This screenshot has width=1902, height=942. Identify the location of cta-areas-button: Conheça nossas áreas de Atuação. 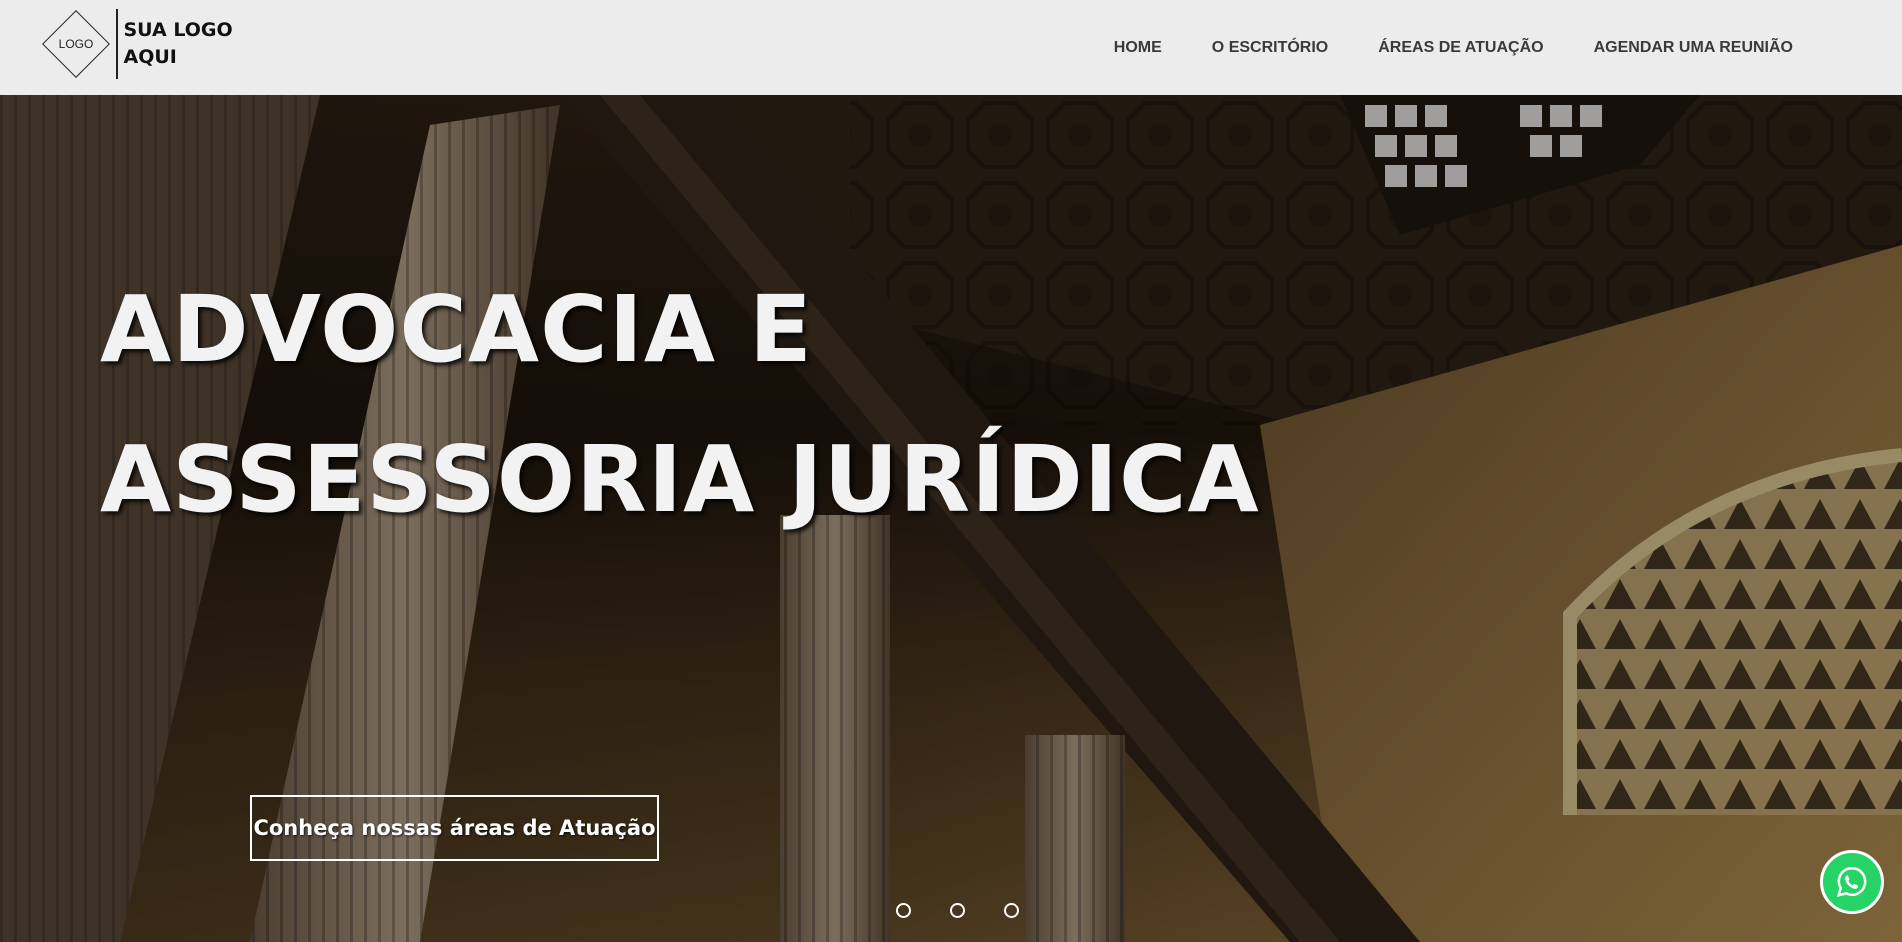
(454, 828).